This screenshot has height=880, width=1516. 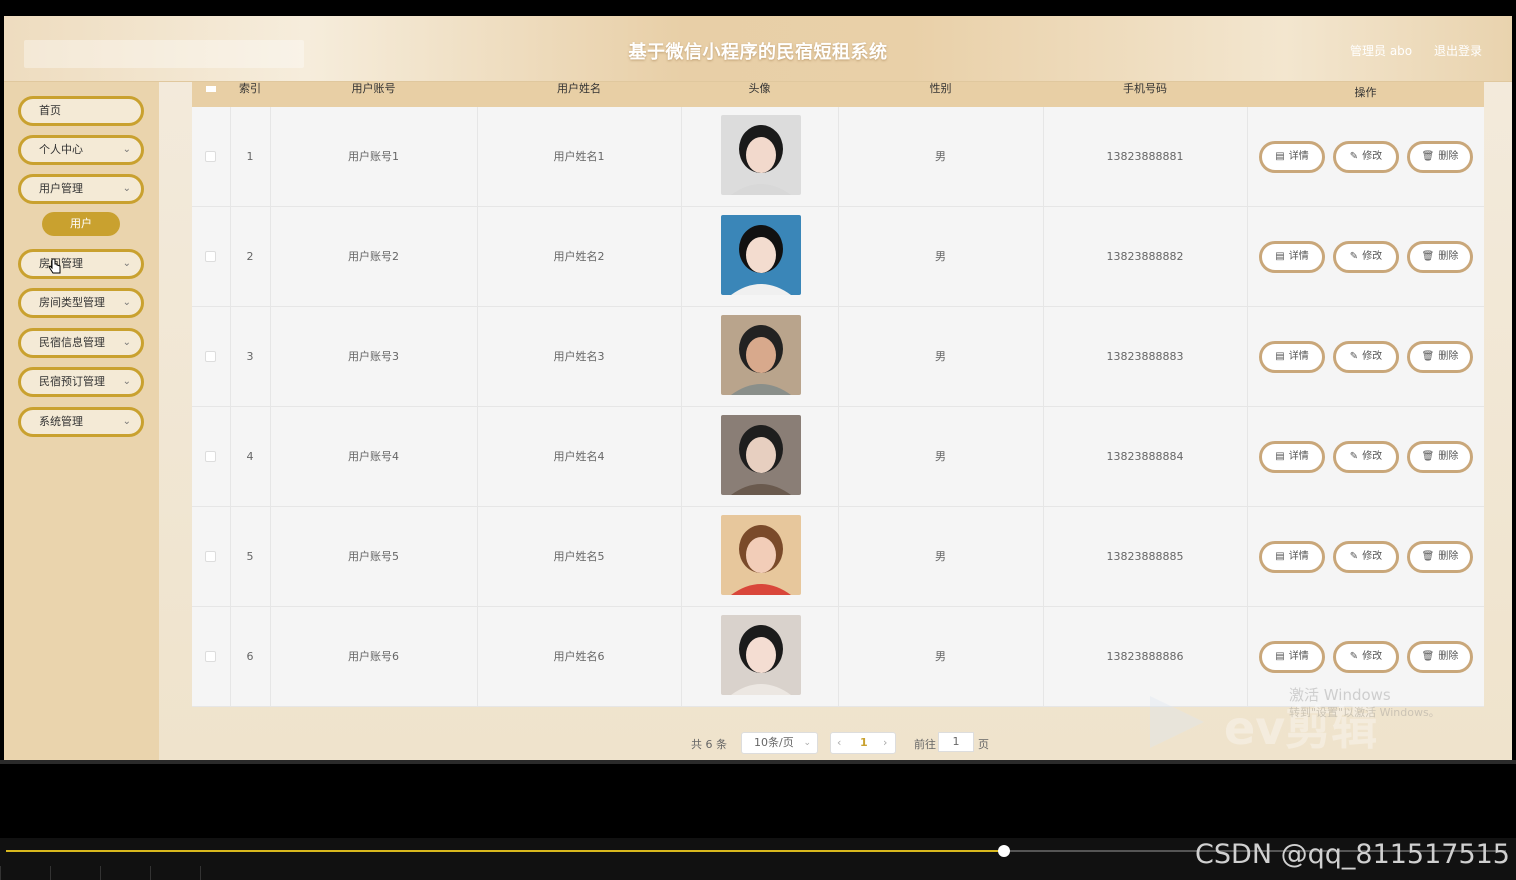 What do you see at coordinates (50, 110) in the screenshot?
I see `sidebar-item-label: 首页` at bounding box center [50, 110].